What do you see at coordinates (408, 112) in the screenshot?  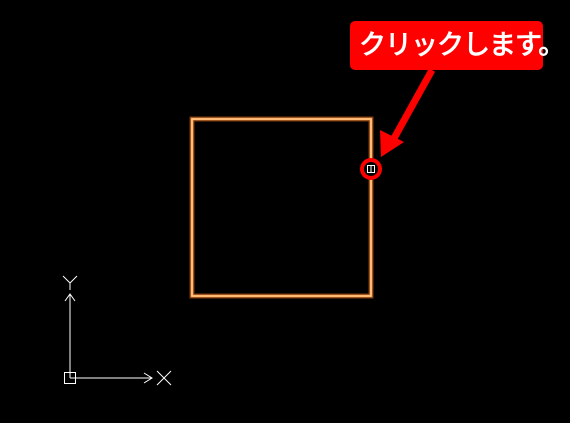 I see `callout-arrow` at bounding box center [408, 112].